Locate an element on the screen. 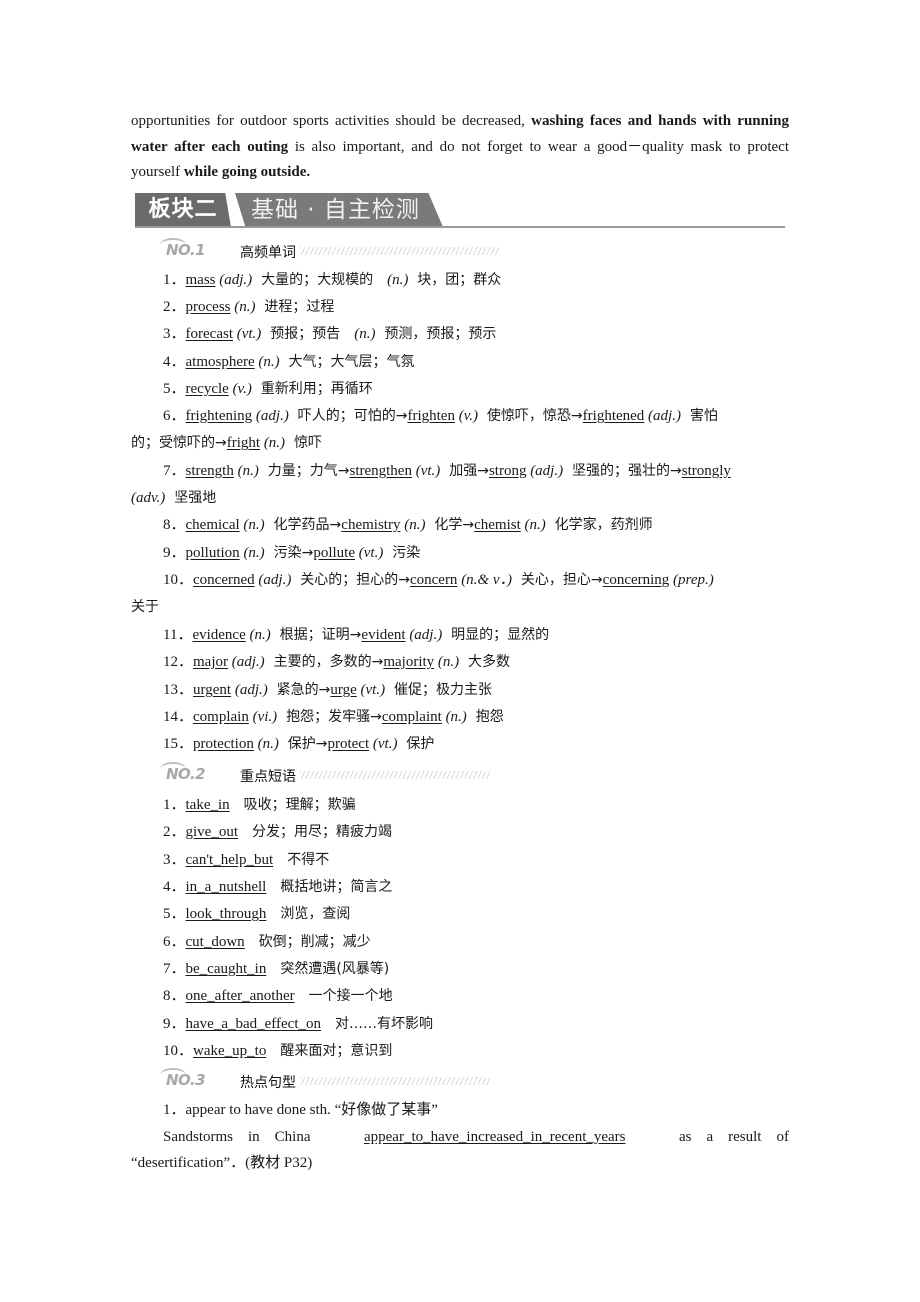 This screenshot has width=920, height=1302. subheader-no3: NO.3 热点句型 is located at coordinates (370, 1080).